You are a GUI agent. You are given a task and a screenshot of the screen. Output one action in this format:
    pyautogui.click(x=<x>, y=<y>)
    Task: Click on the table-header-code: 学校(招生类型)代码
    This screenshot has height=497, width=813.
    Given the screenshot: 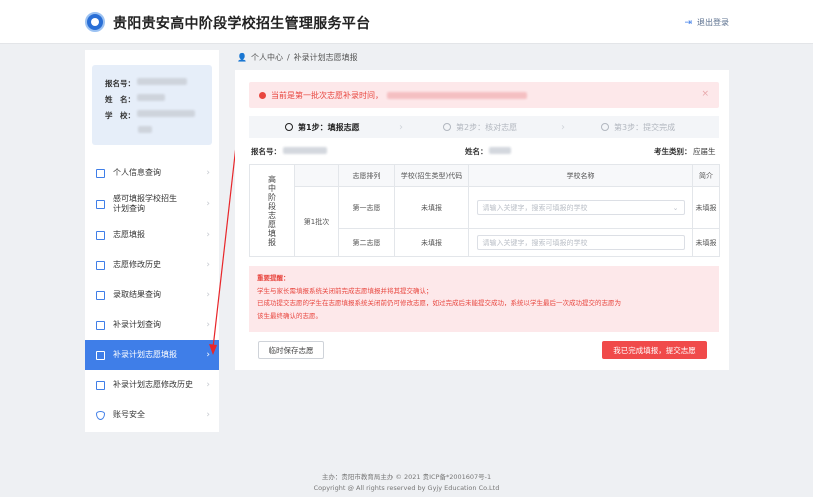 What is the action you would take?
    pyautogui.click(x=431, y=175)
    